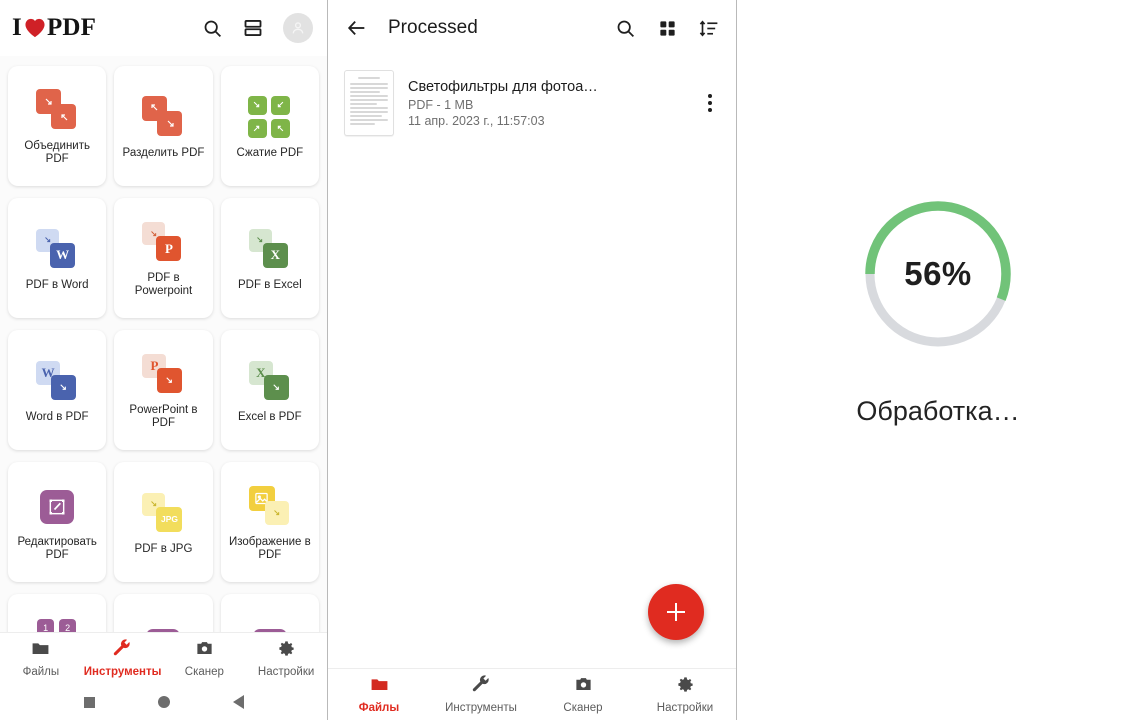 The width and height of the screenshot is (1139, 720). Describe the element at coordinates (163, 152) in the screenshot. I see `tool-label: Разделить PDF` at that location.